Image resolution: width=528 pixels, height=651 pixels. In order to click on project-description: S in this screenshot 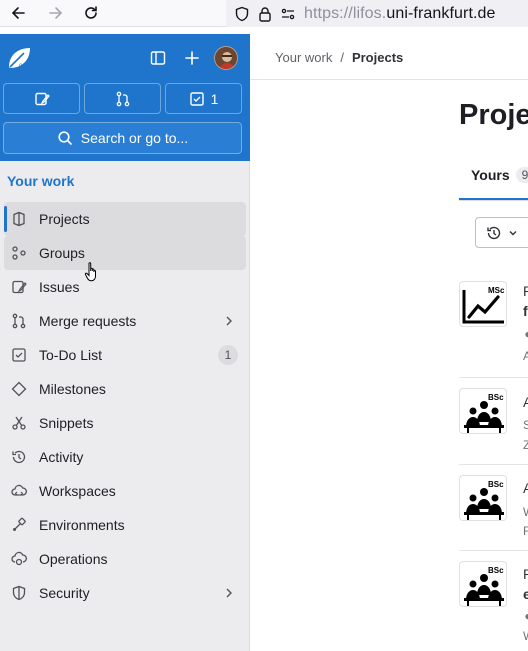, I will do `click(525, 425)`.